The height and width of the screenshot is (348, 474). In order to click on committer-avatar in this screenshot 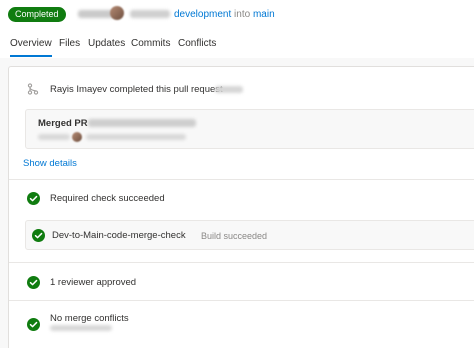, I will do `click(77, 137)`.